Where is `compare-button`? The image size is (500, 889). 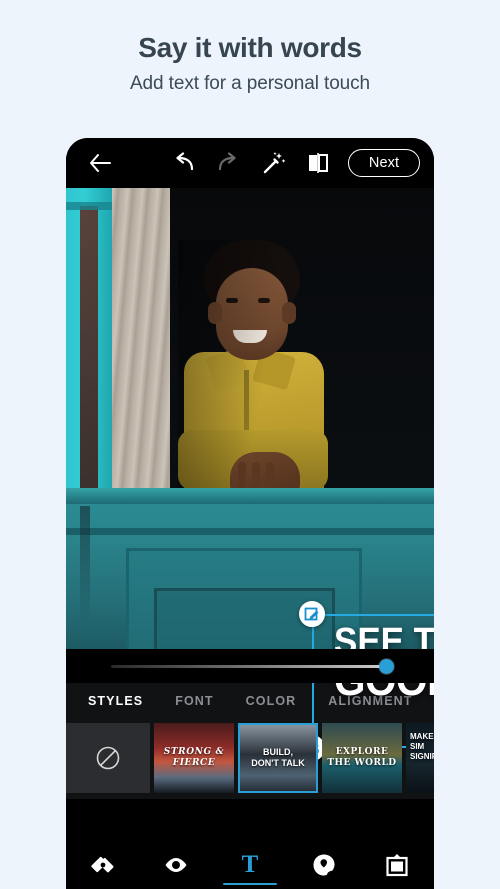 compare-button is located at coordinates (318, 163).